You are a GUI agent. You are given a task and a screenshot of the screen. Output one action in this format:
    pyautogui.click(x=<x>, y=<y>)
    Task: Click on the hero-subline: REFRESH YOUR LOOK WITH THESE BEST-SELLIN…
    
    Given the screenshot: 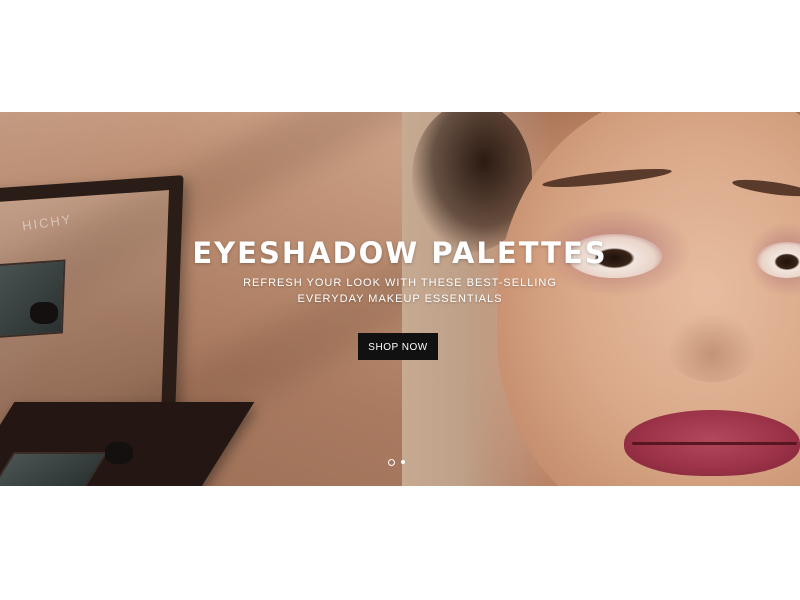 What is the action you would take?
    pyautogui.click(x=400, y=283)
    